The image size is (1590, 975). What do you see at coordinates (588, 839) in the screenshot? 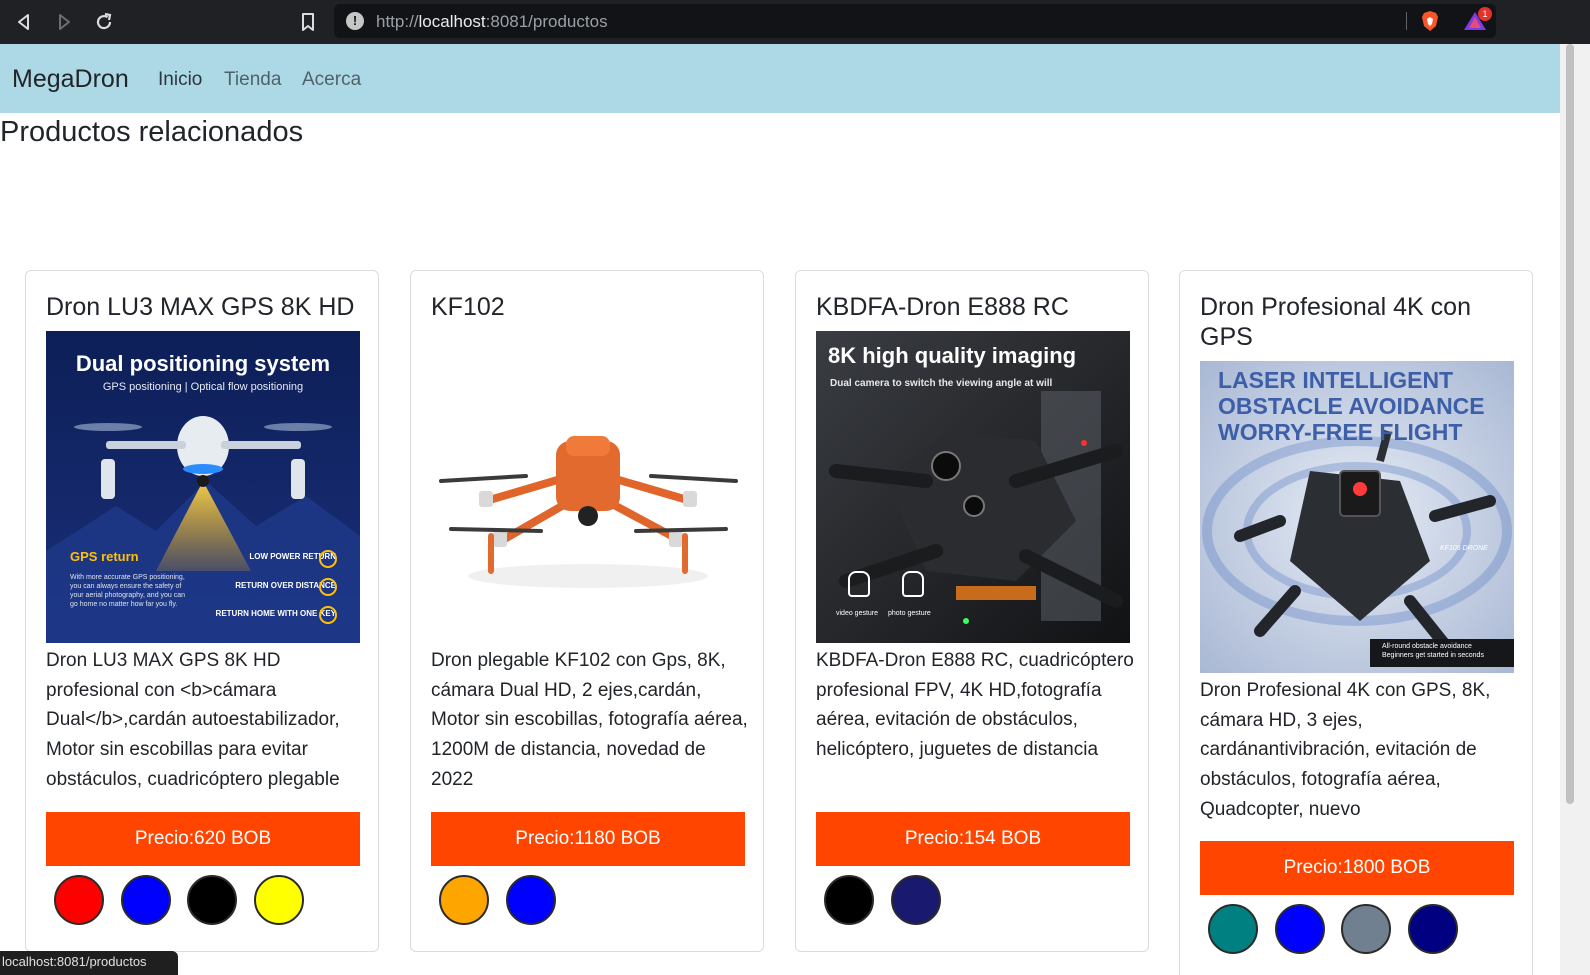
I see `price-button: Precio:1180 BOB` at bounding box center [588, 839].